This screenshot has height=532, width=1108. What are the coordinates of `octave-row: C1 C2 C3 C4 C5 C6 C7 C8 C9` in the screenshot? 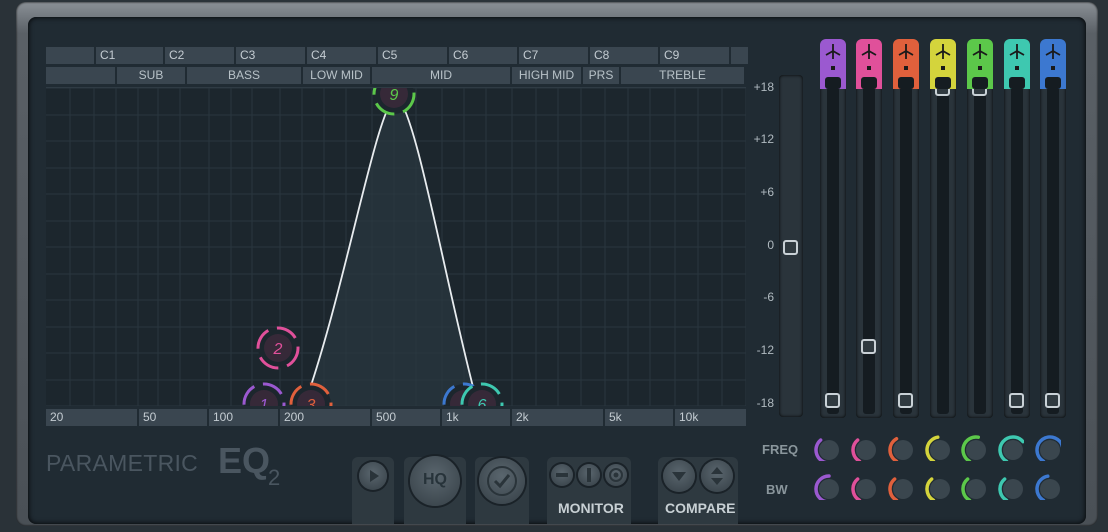 It's located at (398, 55).